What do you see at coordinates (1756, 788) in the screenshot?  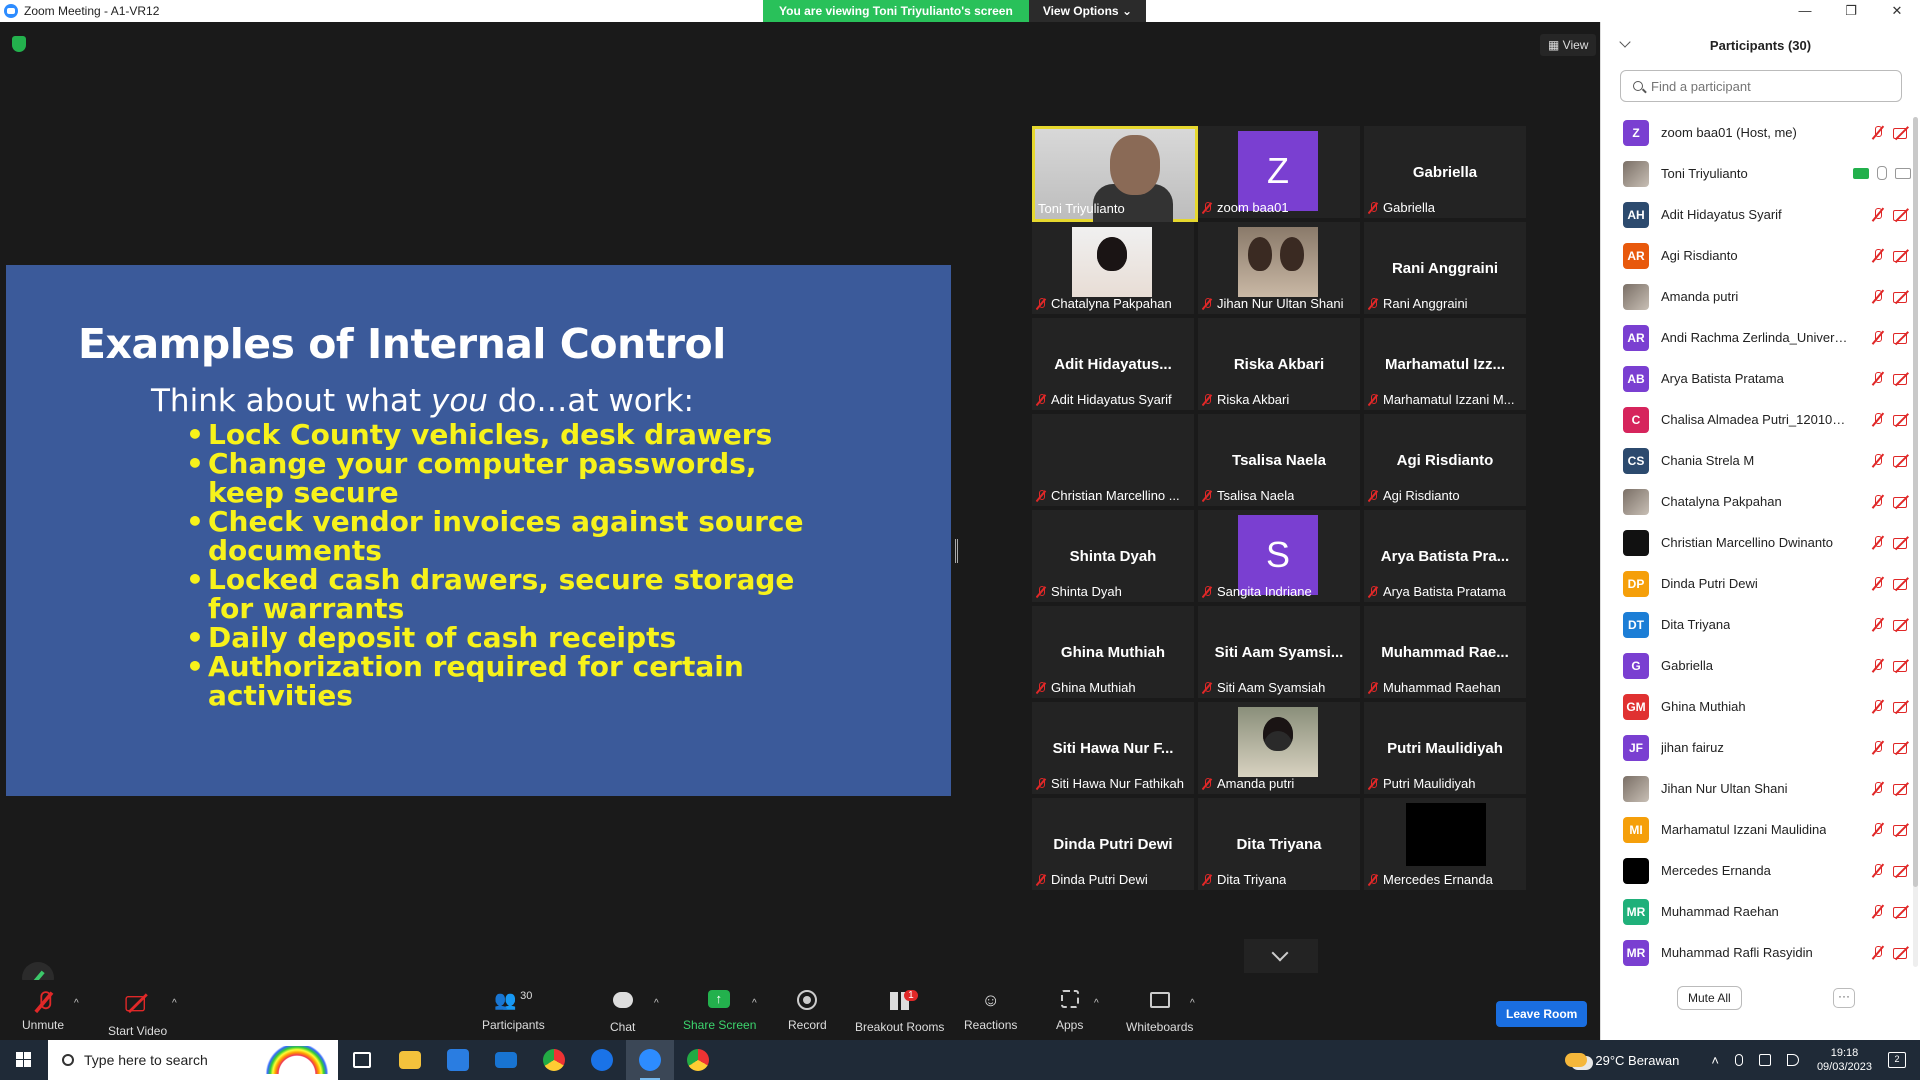 I see `participant-row: Jihan Nur Ultan Shani` at bounding box center [1756, 788].